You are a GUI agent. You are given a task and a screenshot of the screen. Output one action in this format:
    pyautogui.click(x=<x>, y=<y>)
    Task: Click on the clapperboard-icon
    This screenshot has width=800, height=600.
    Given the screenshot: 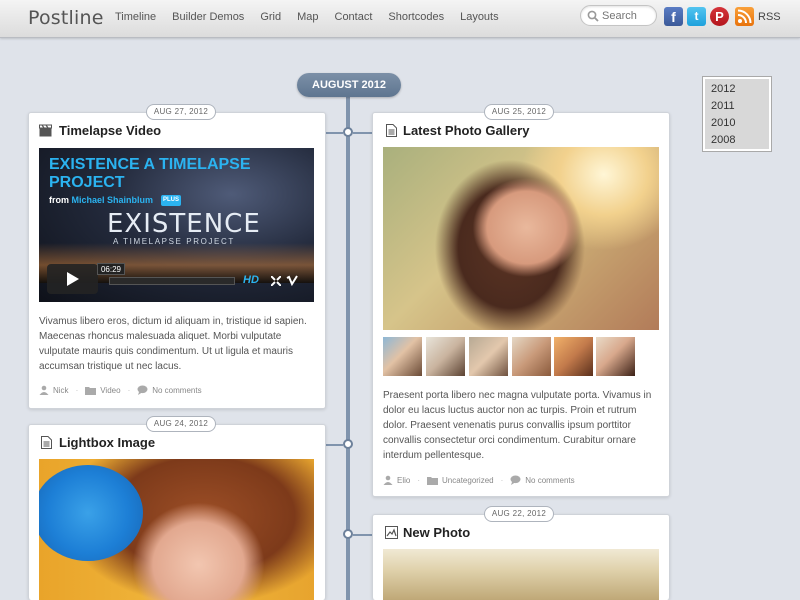 What is the action you would take?
    pyautogui.click(x=45, y=130)
    